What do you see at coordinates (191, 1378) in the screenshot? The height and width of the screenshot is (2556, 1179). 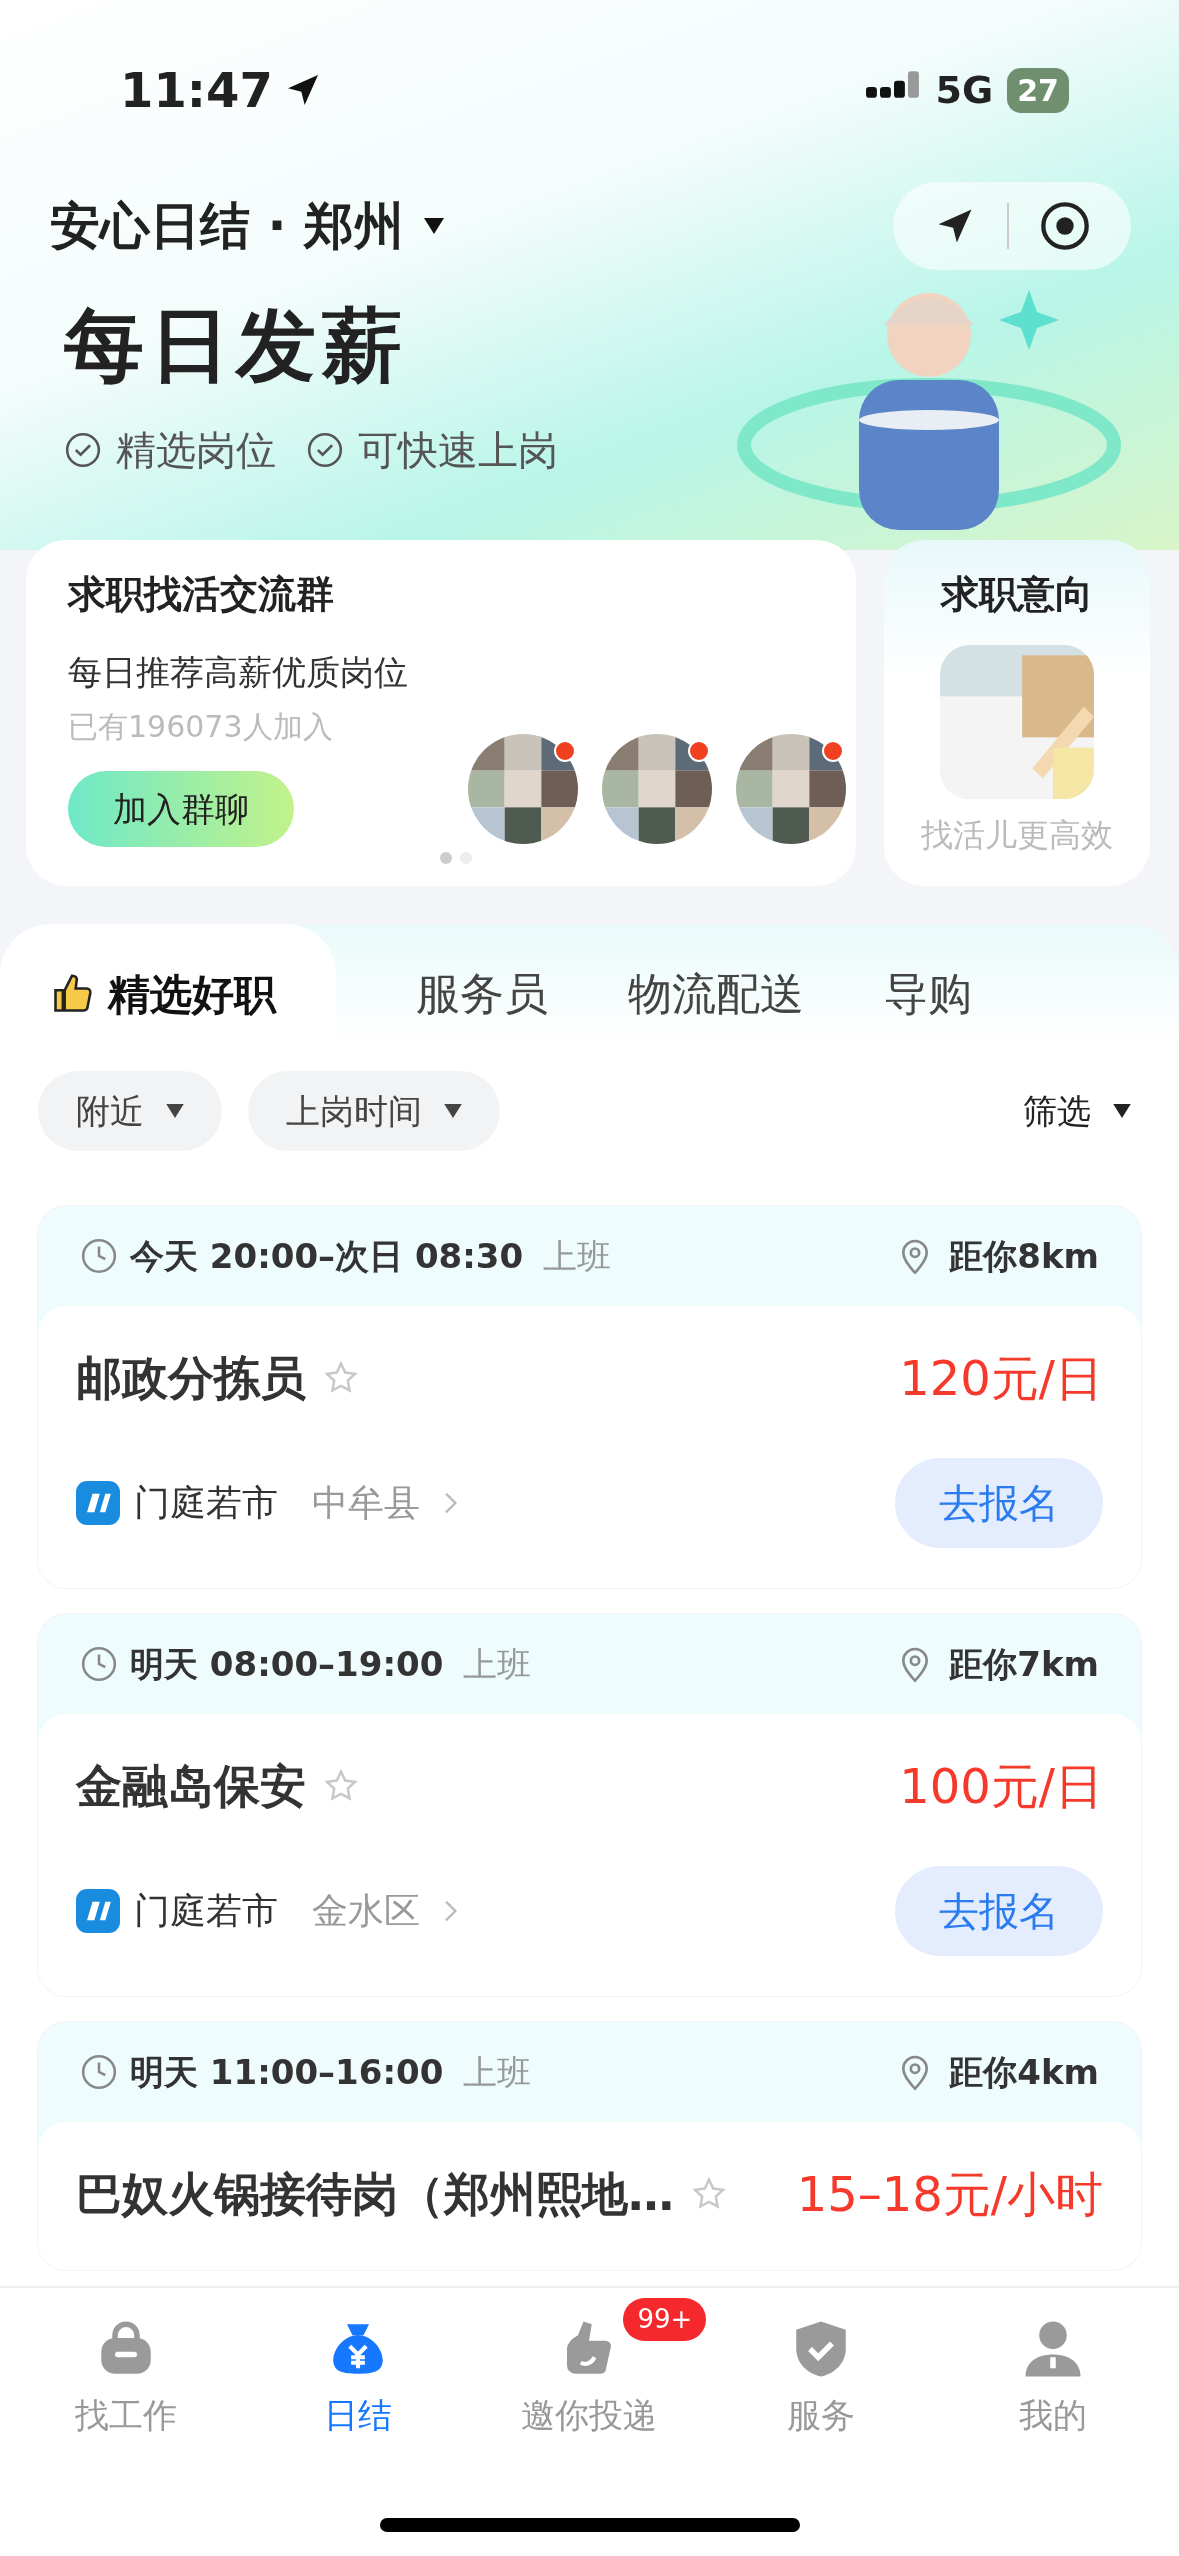 I see `job-title: 邮政分拣员` at bounding box center [191, 1378].